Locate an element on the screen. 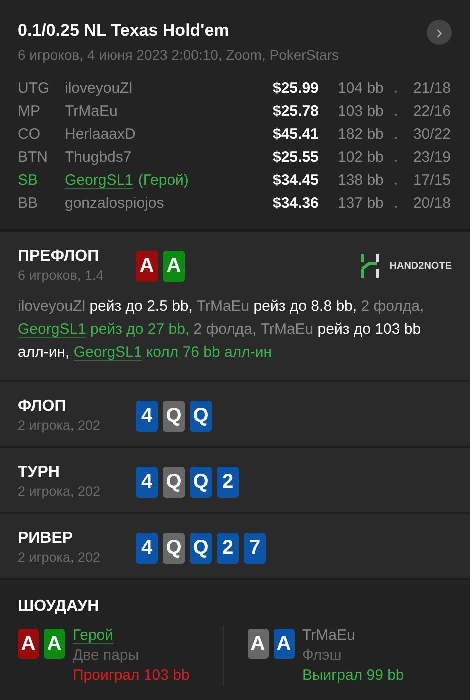 This screenshot has height=700, width=470. street-info: 6 игроков, 1.4 is located at coordinates (61, 275).